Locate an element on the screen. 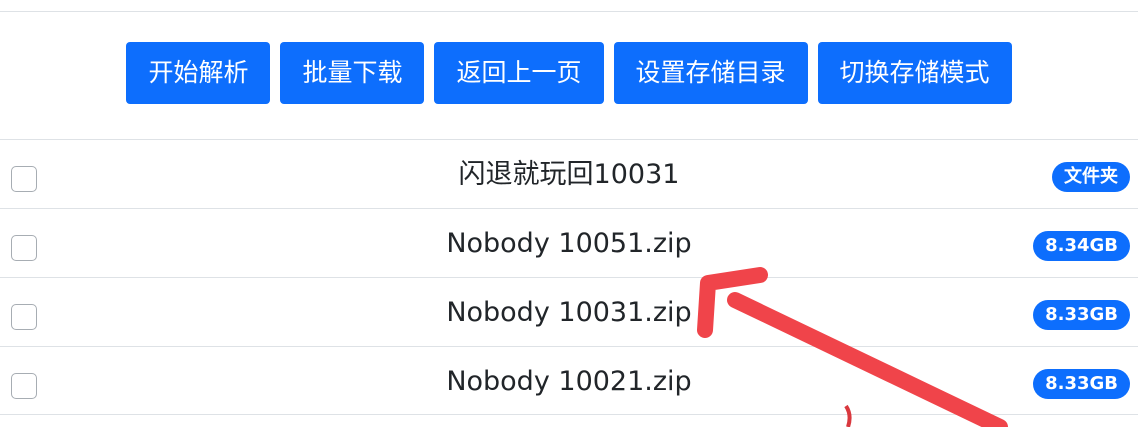 The width and height of the screenshot is (1138, 427). start-parse-button: 开始解析 is located at coordinates (198, 73).